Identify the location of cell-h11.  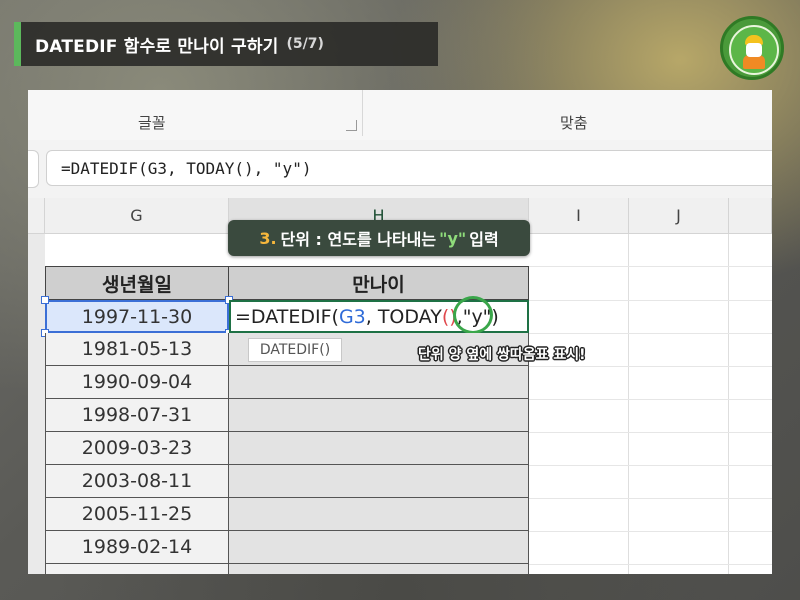
(379, 569).